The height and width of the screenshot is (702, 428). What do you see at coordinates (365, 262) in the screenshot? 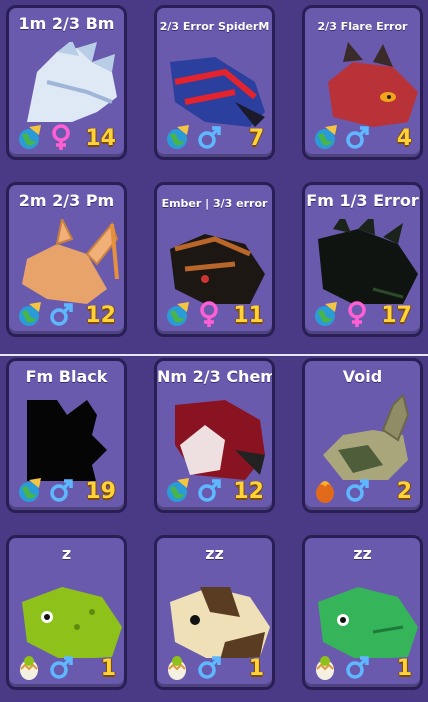
I see `black-green-dragon-image` at bounding box center [365, 262].